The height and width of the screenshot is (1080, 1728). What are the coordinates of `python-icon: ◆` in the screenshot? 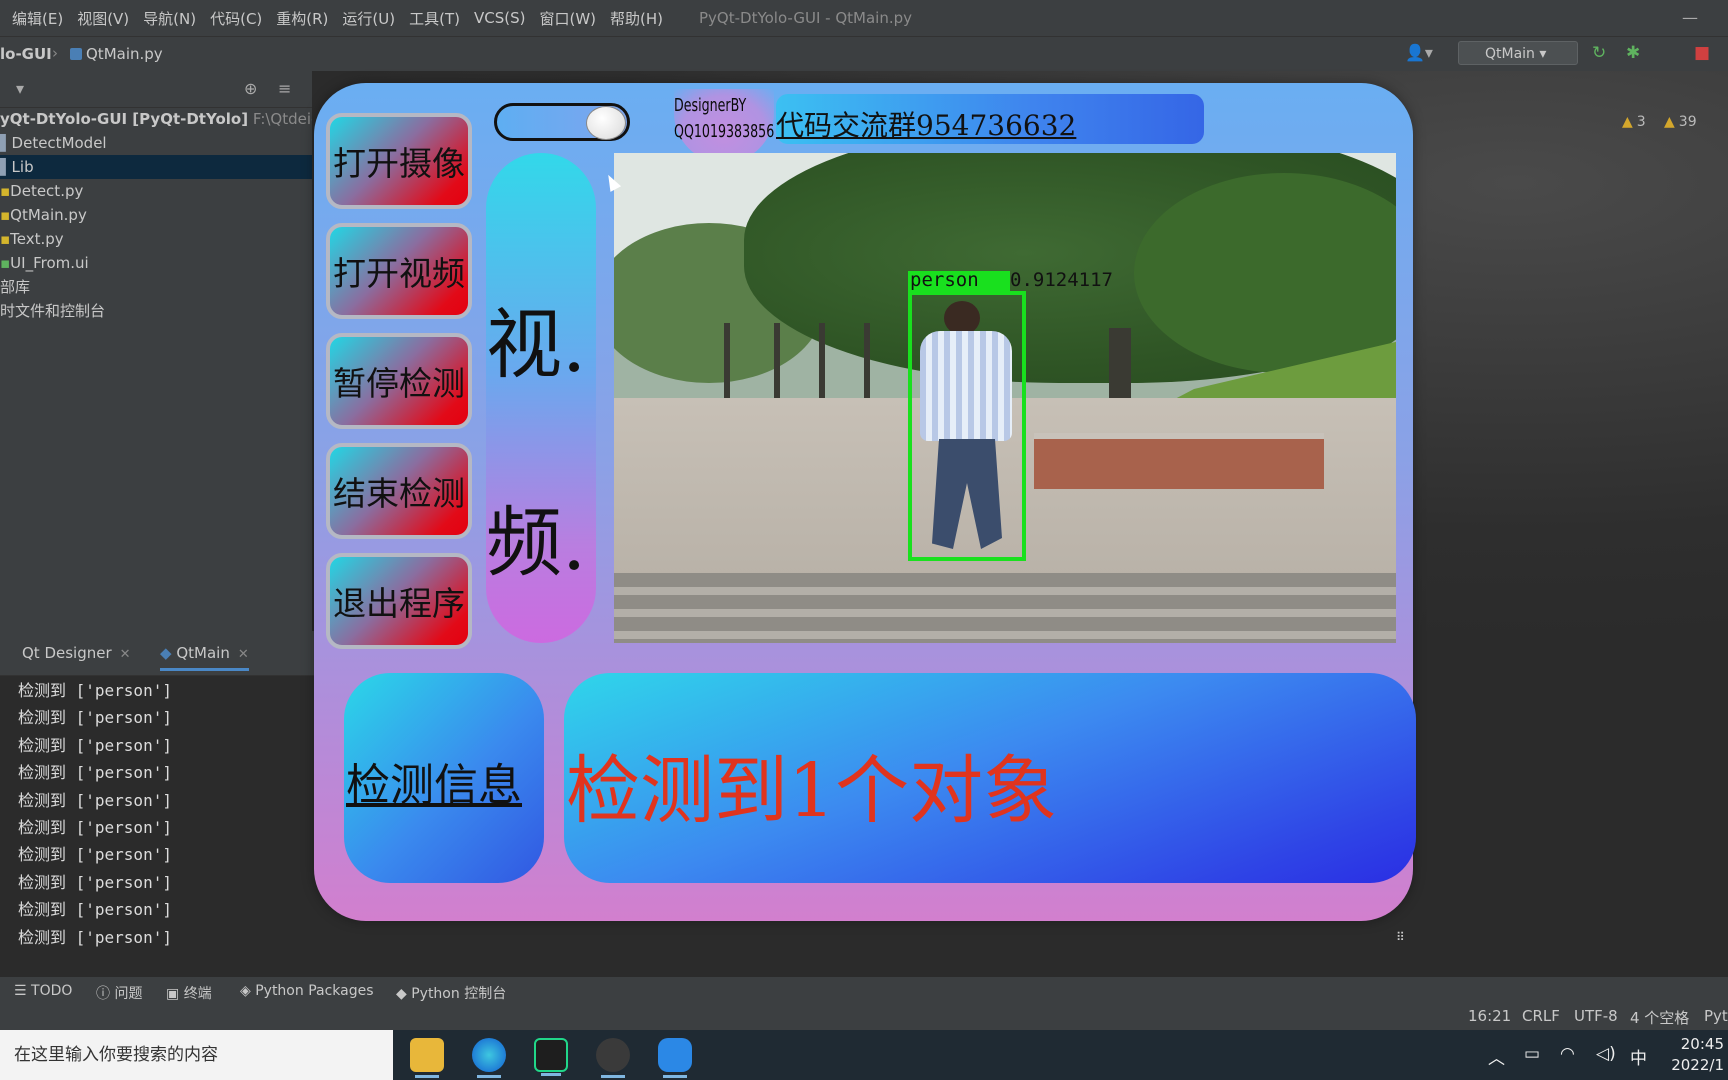 It's located at (166, 653).